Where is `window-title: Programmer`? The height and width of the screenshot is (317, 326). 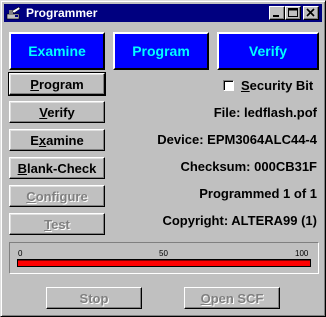
window-title: Programmer is located at coordinates (62, 13).